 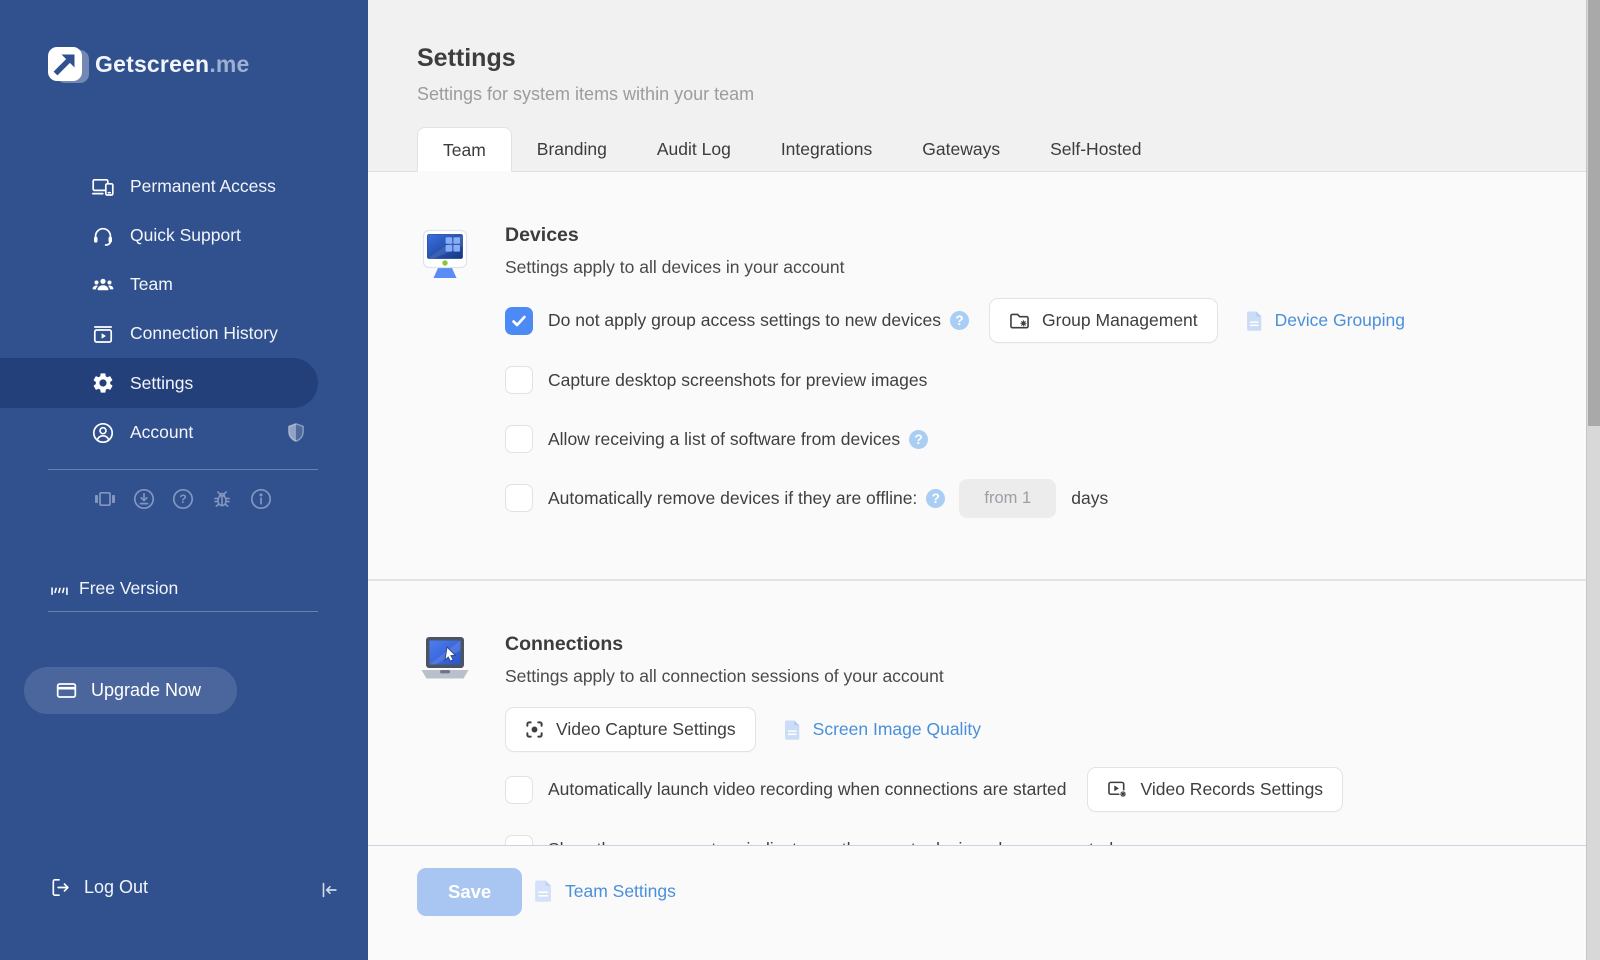 What do you see at coordinates (646, 729) in the screenshot?
I see `button-label: Video Capture Settings` at bounding box center [646, 729].